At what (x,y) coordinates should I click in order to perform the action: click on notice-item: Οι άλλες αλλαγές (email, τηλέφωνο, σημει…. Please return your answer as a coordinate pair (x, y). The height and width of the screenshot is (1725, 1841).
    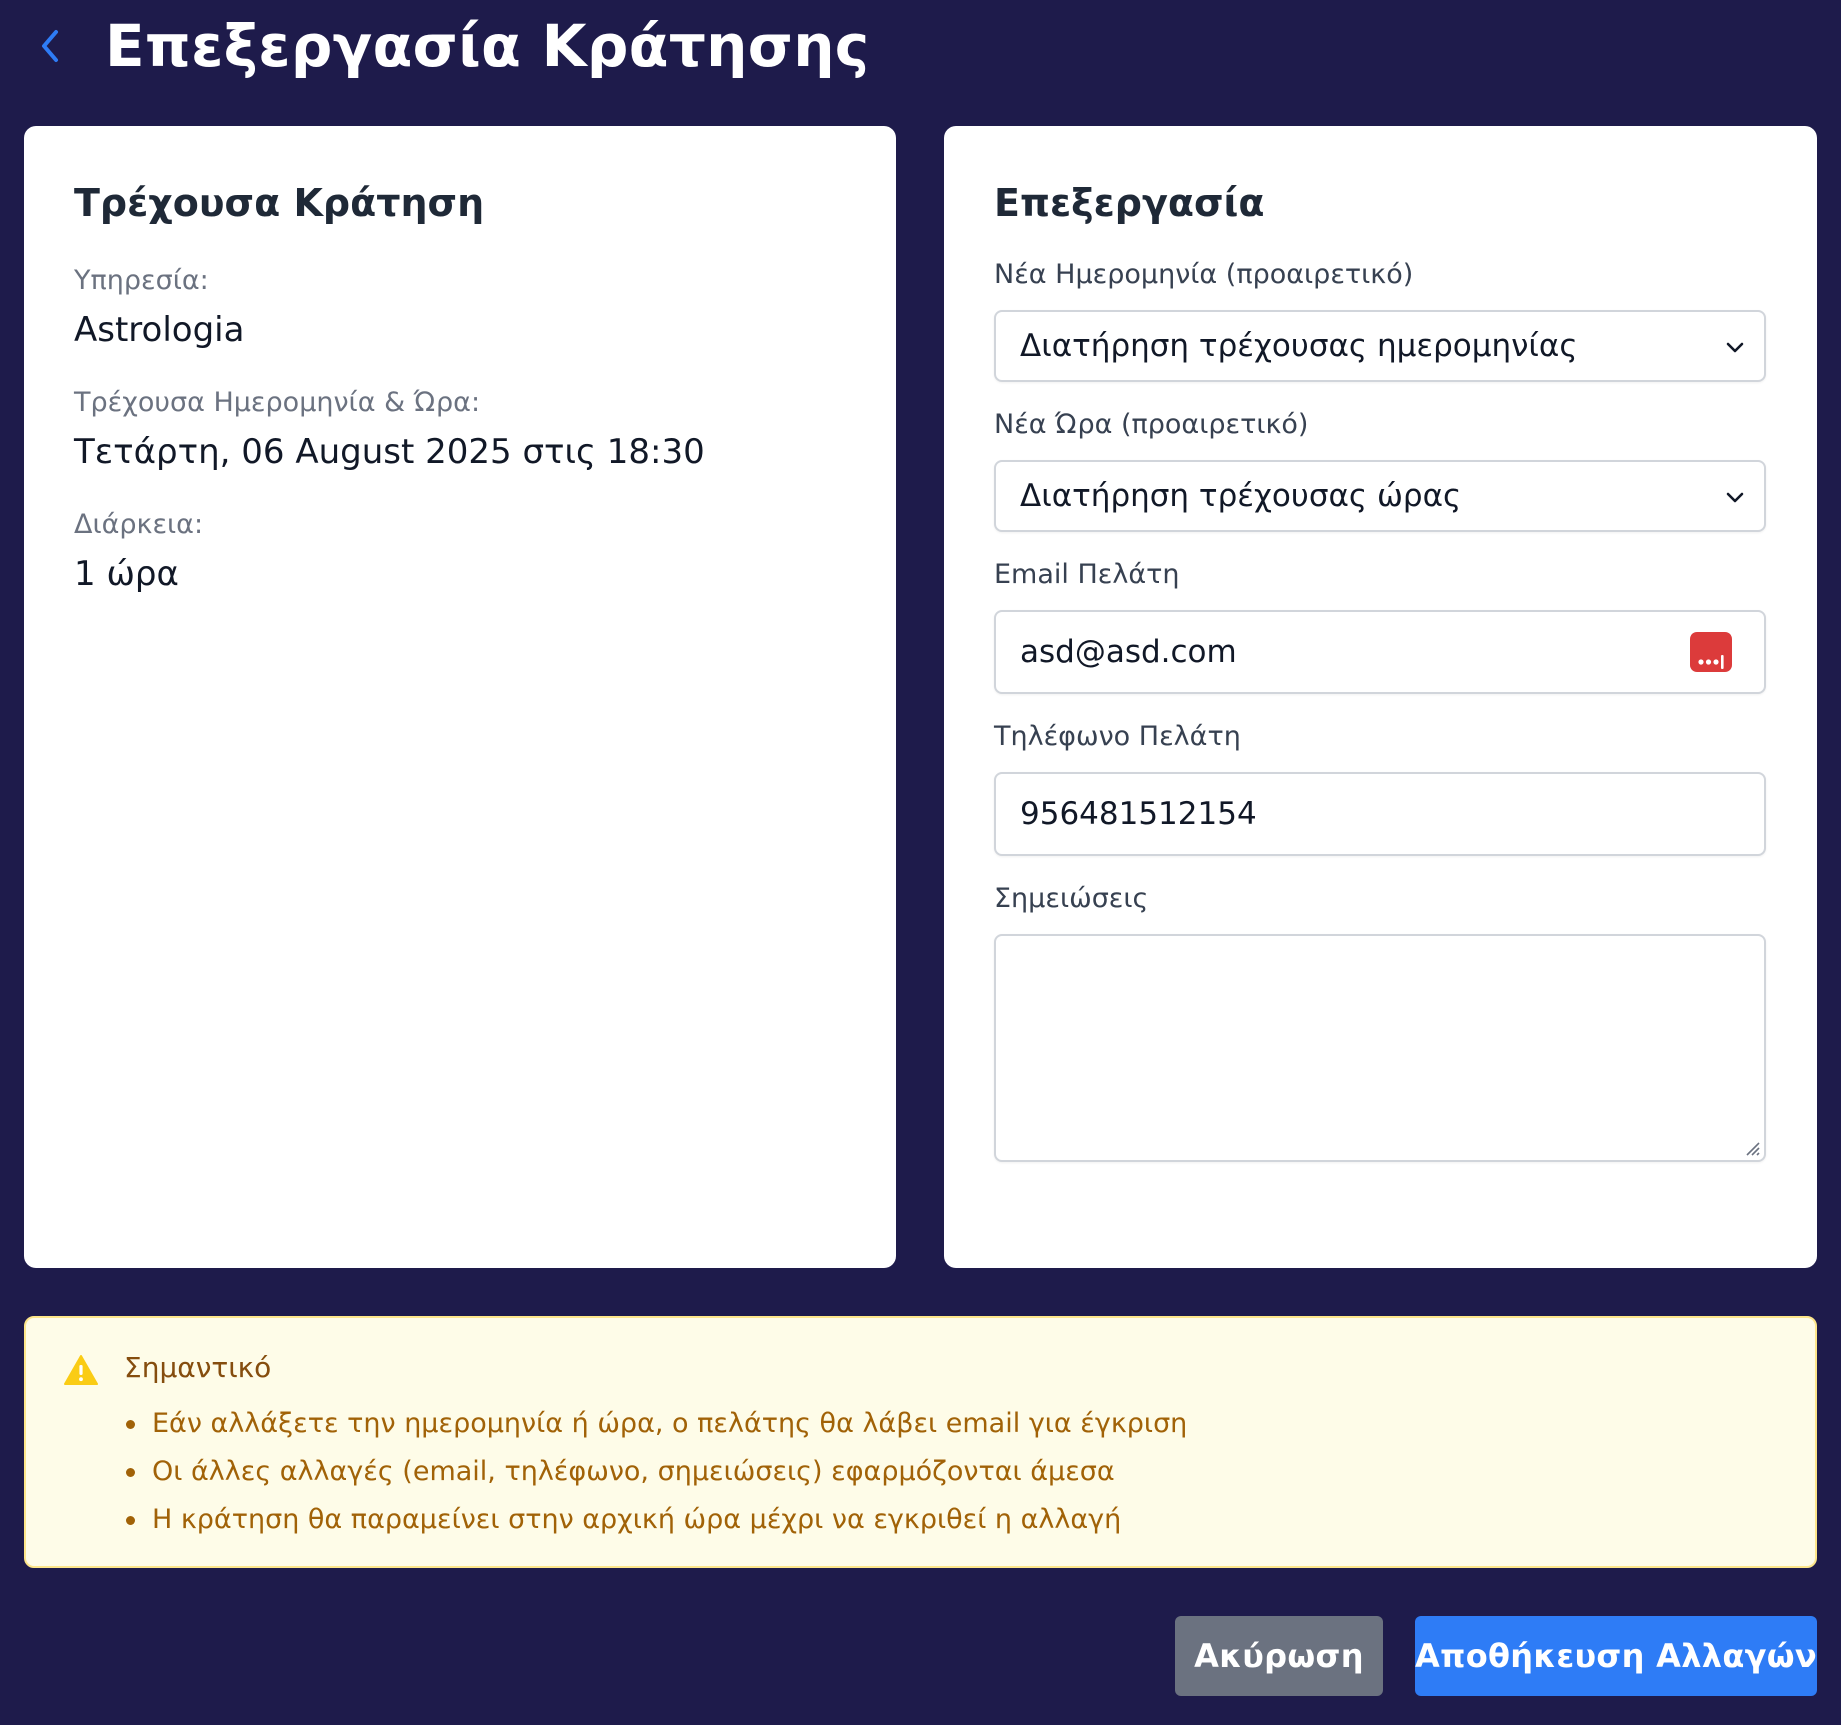
    Looking at the image, I should click on (655, 1472).